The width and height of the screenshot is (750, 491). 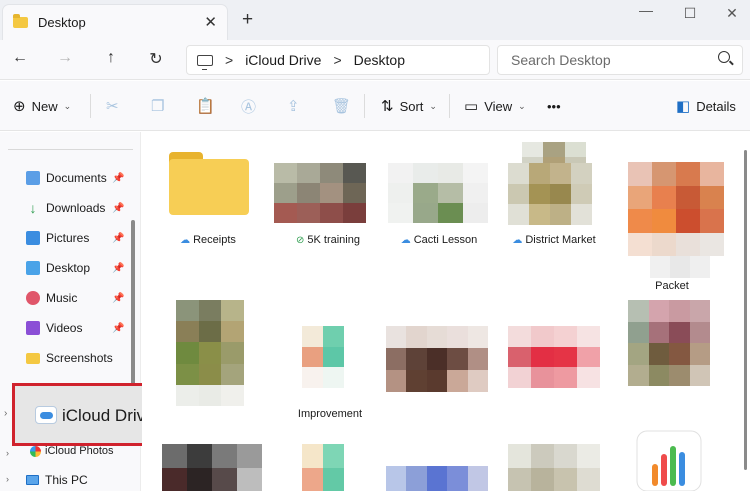 I want to click on file-name: ☁ District Market, so click(x=554, y=240).